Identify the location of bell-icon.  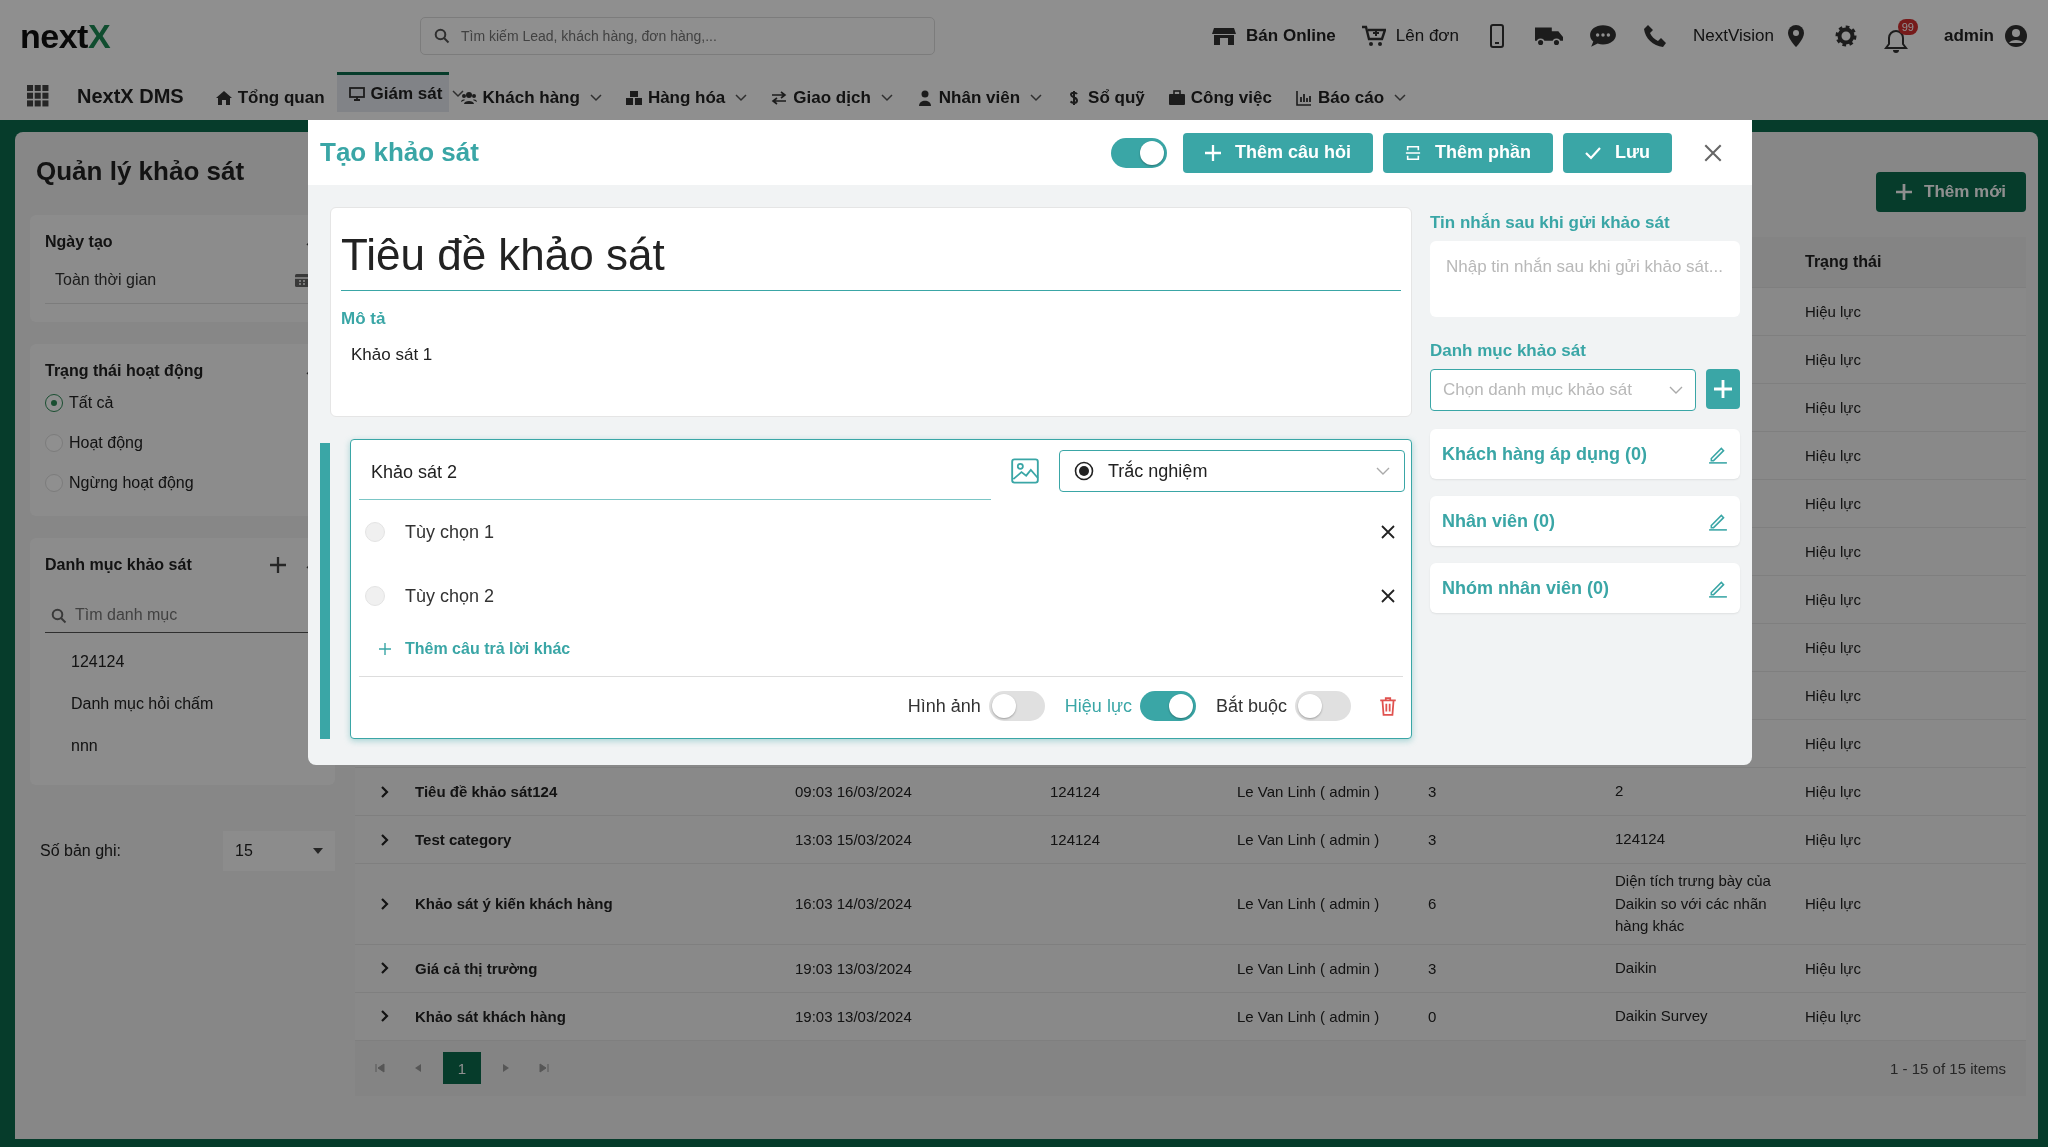
(1895, 41).